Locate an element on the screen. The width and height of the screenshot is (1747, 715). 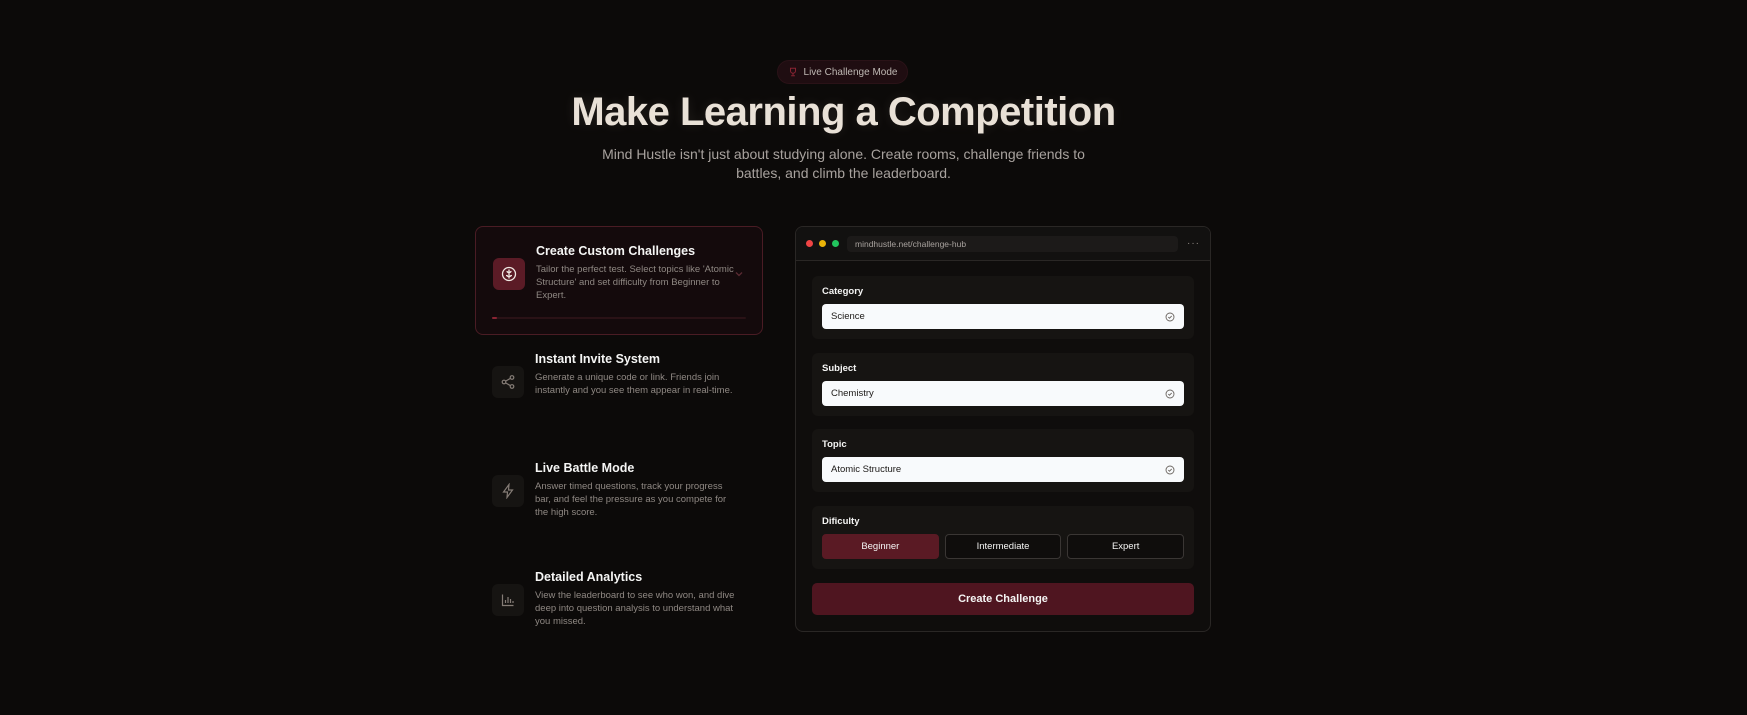
difficulty-label: Dificulty is located at coordinates (841, 521).